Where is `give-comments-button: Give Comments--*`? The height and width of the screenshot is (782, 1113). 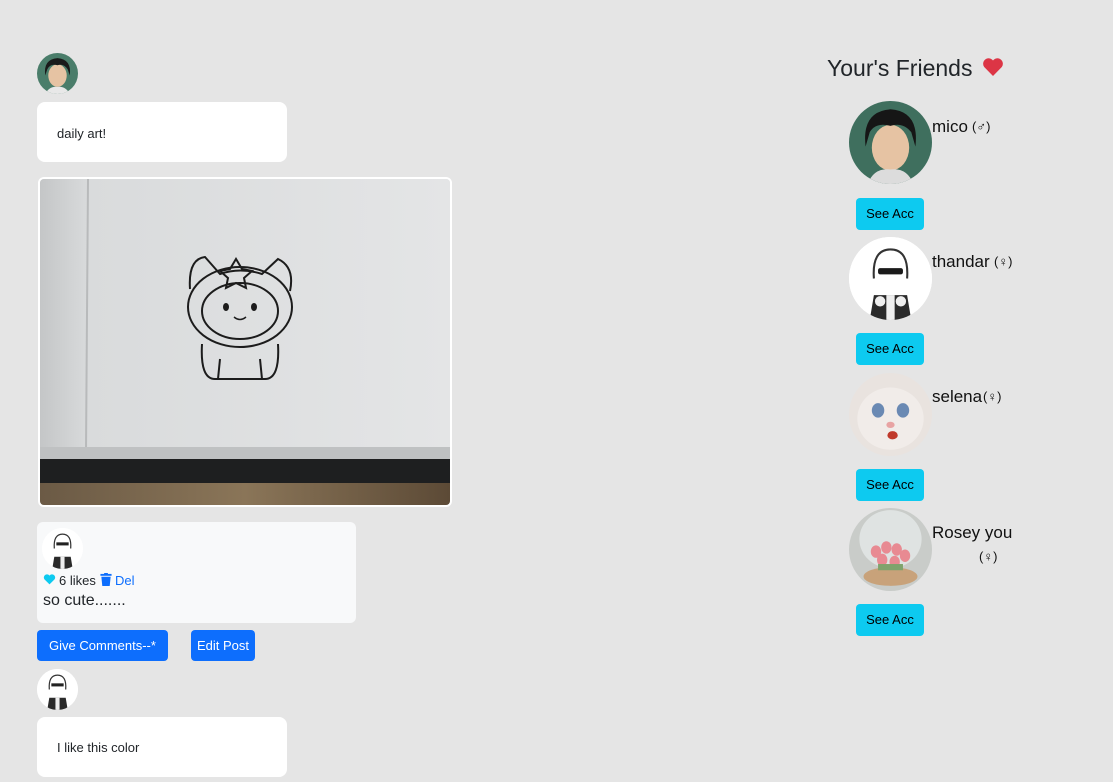
give-comments-button: Give Comments--* is located at coordinates (102, 645).